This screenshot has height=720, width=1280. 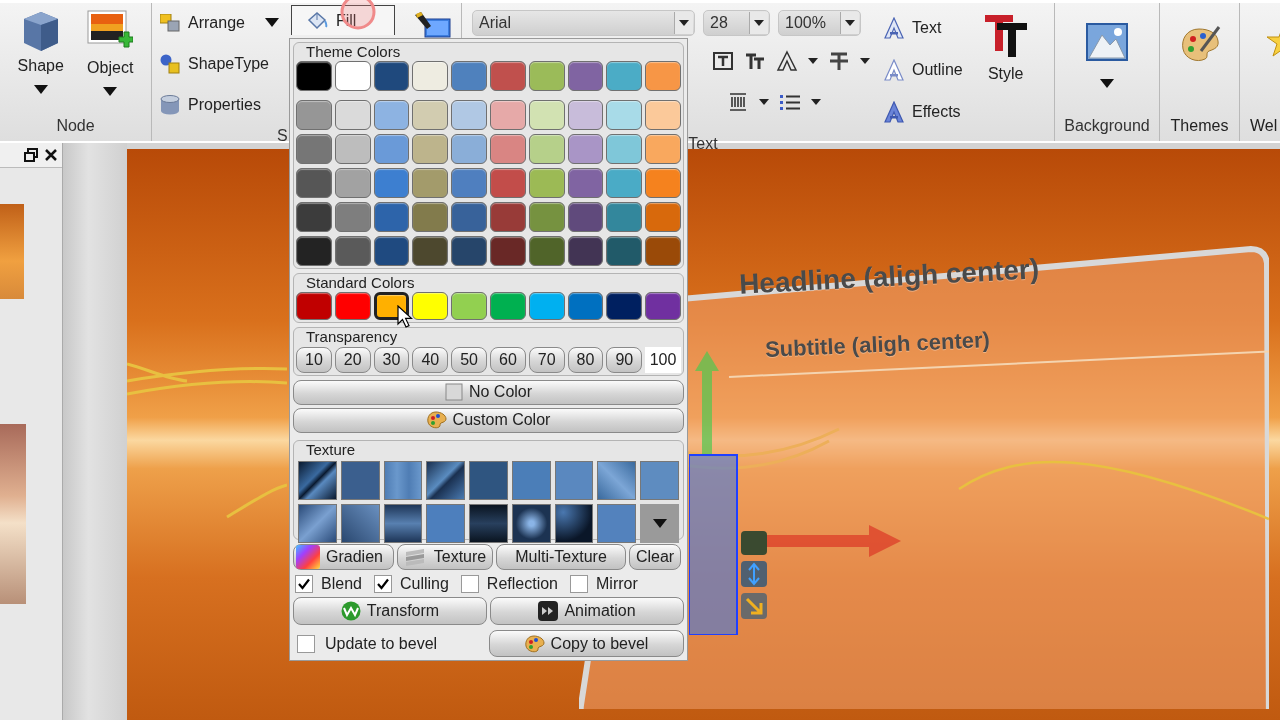 I want to click on columns-icon, so click(x=738, y=102).